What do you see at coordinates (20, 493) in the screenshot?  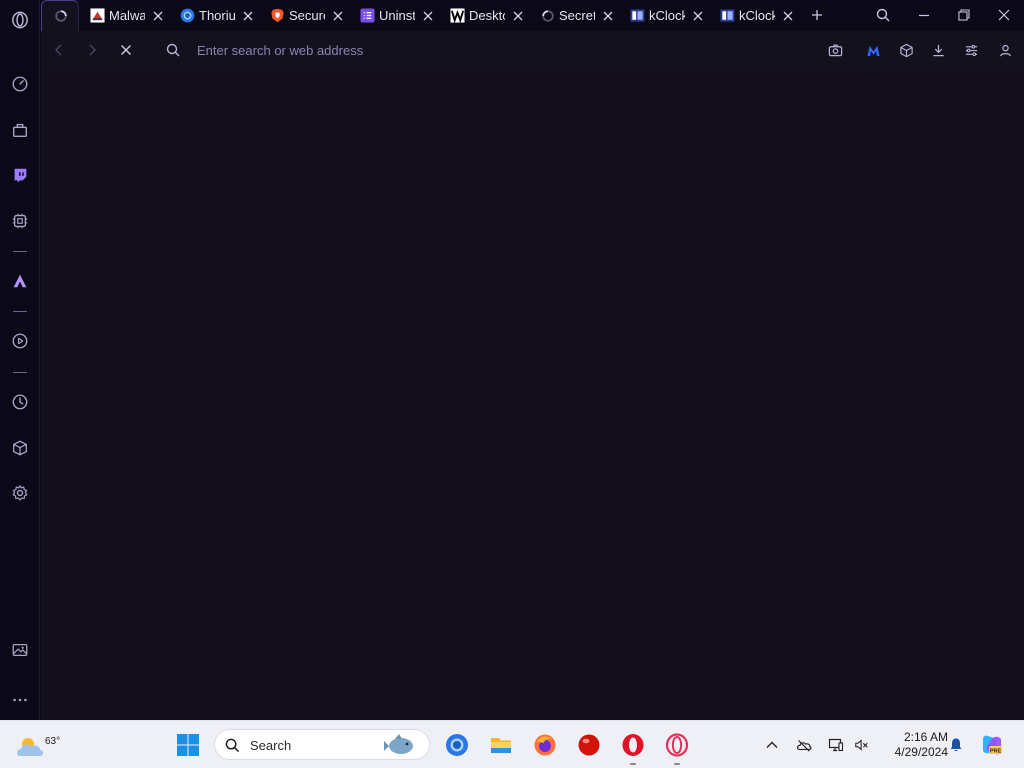 I see `settings-gear-icon` at bounding box center [20, 493].